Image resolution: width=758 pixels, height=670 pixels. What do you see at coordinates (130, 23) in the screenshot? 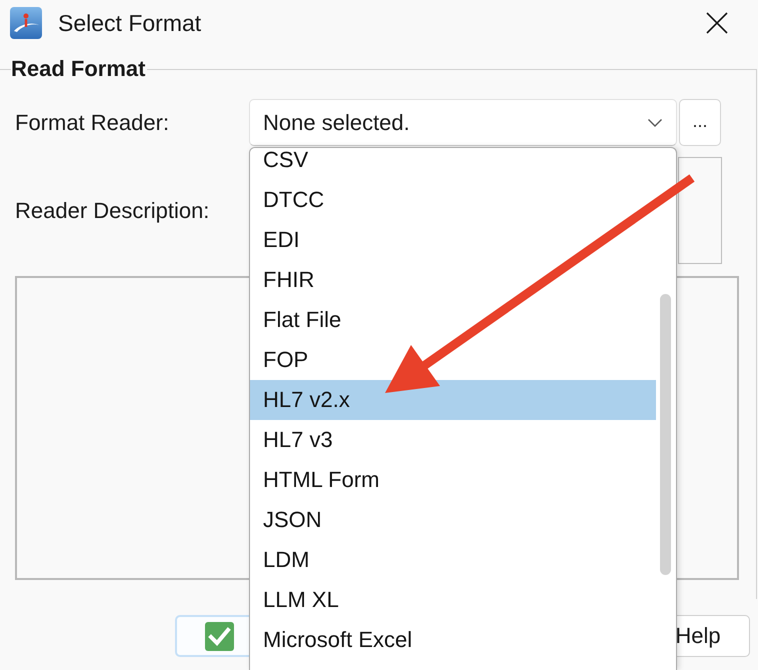
I see `window-title: Select Format` at bounding box center [130, 23].